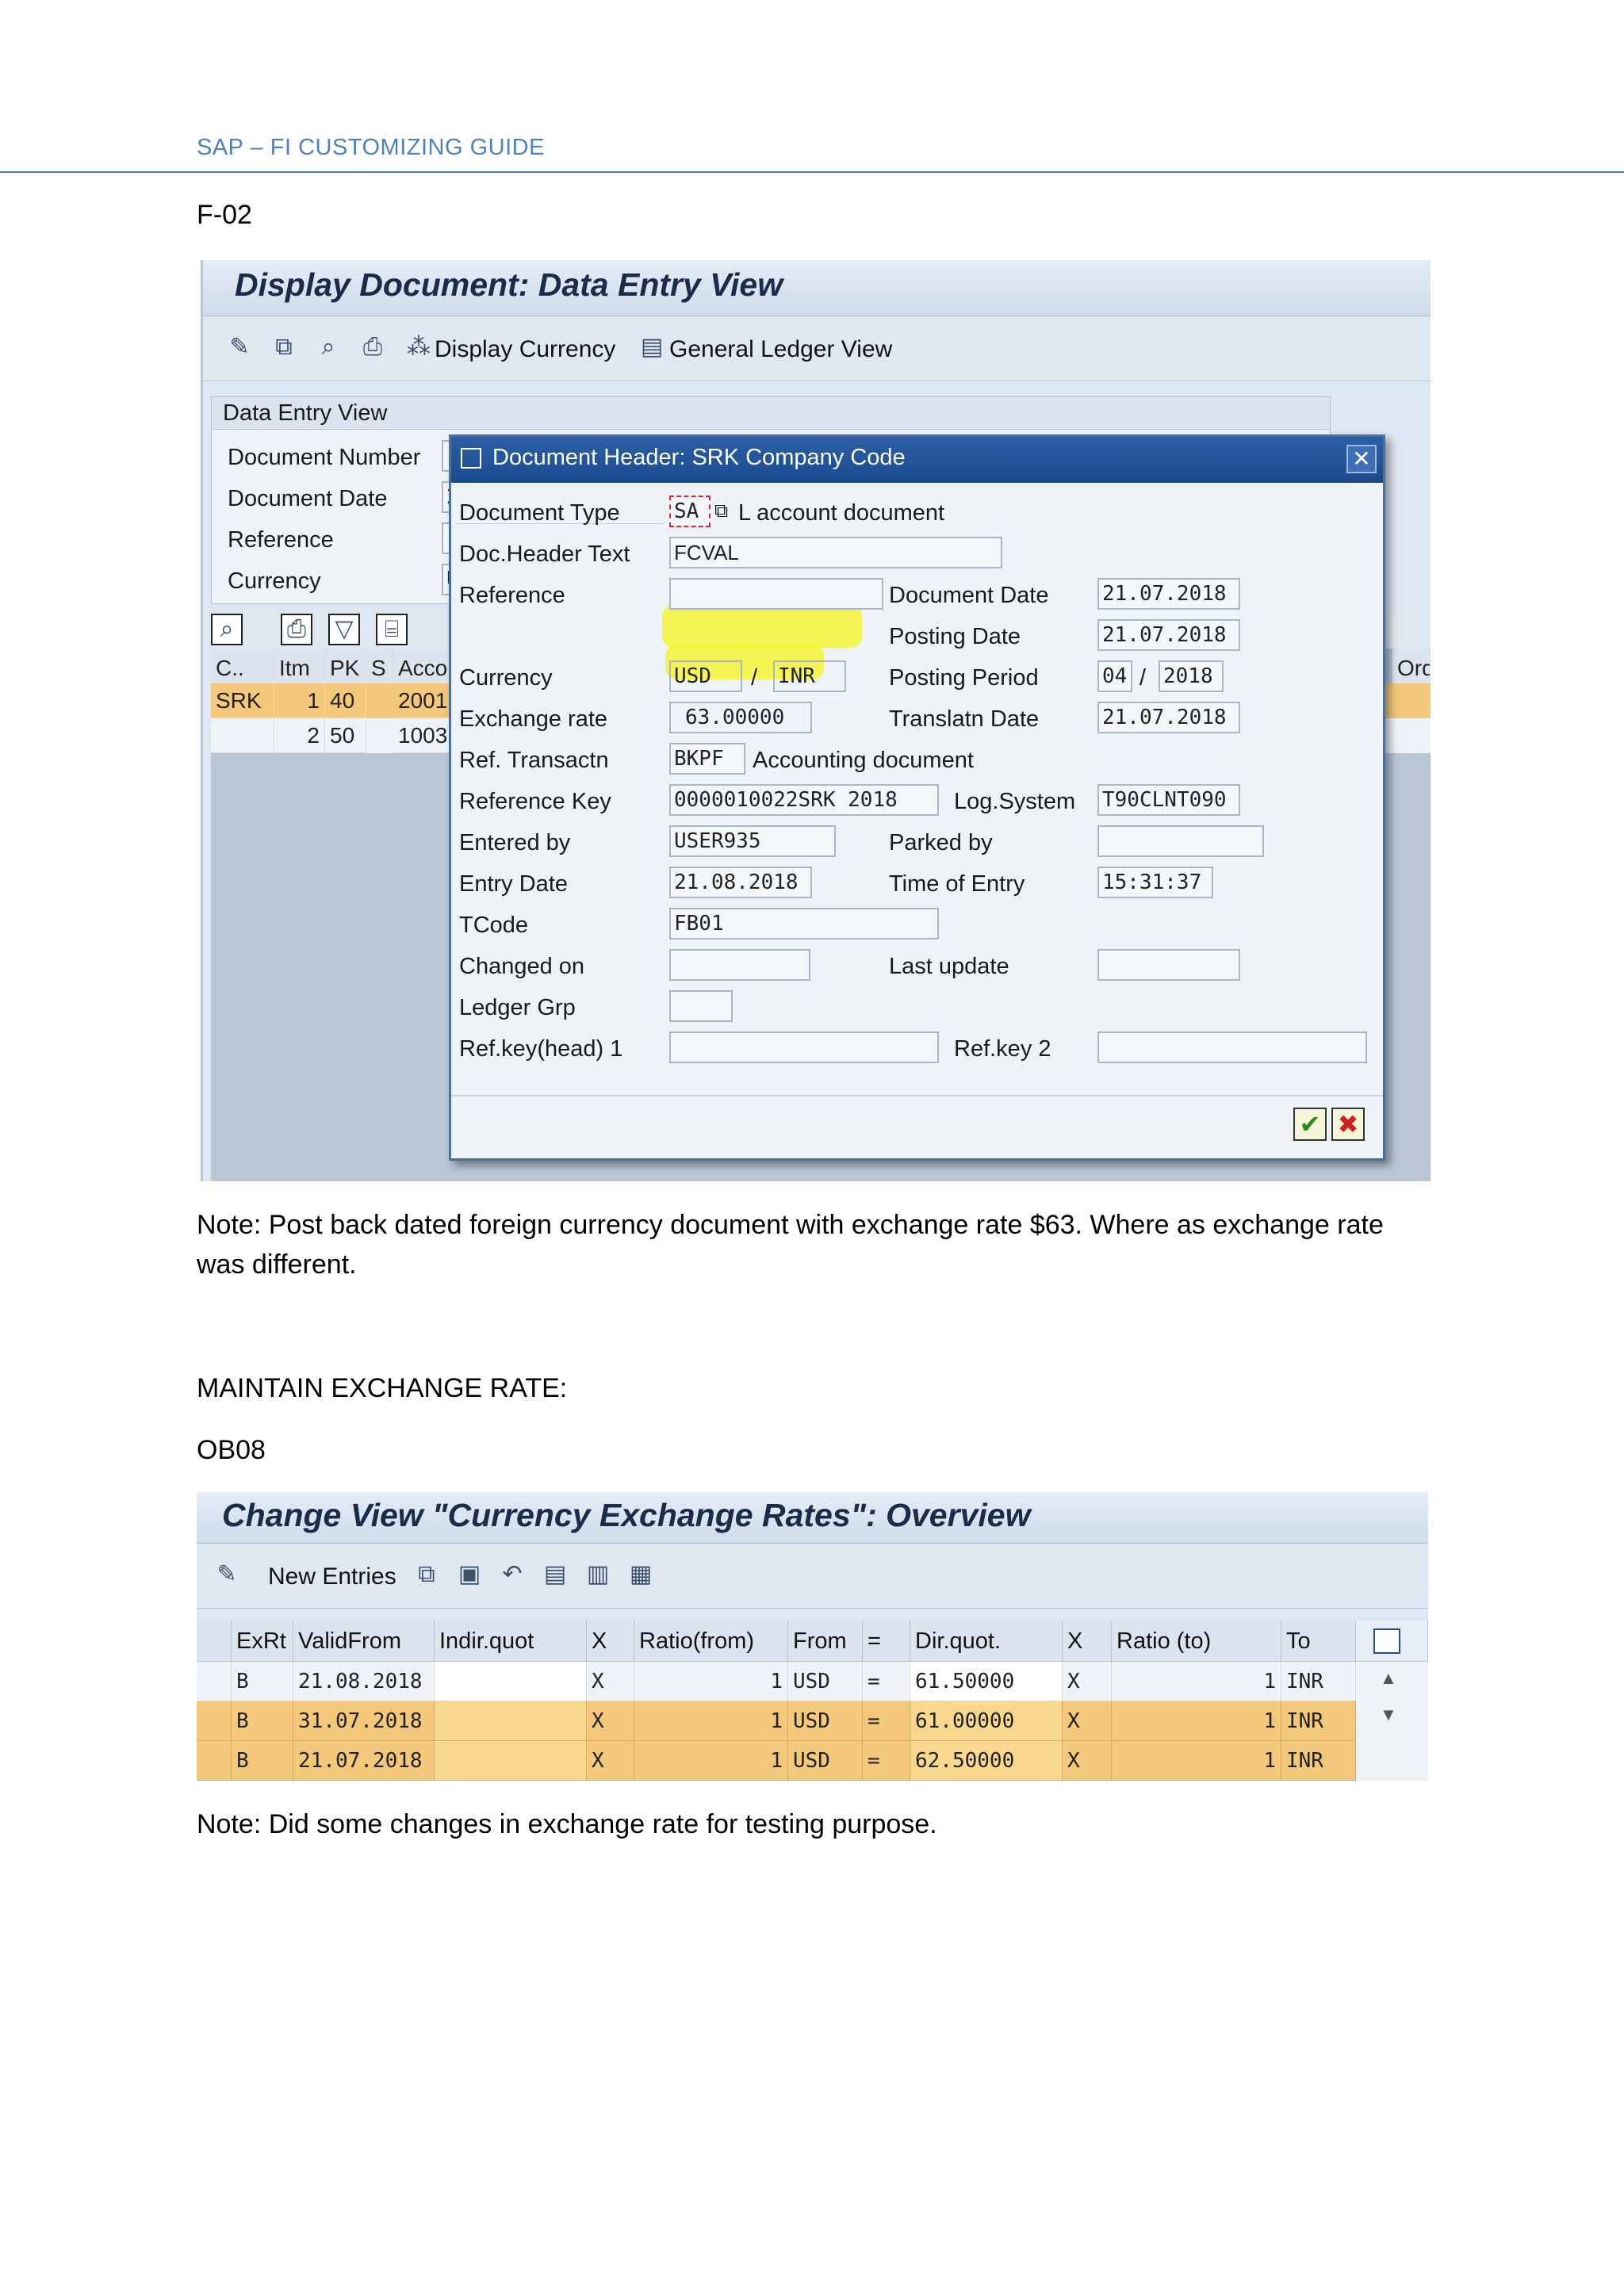 The width and height of the screenshot is (1624, 2296). I want to click on undo-change-icon: ↶, so click(512, 1575).